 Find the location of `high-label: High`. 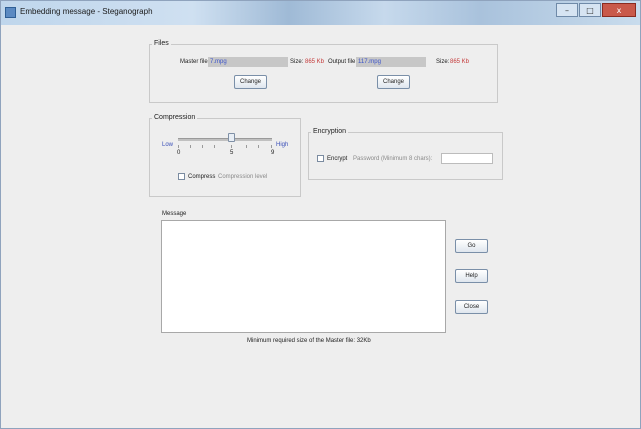

high-label: High is located at coordinates (282, 145).